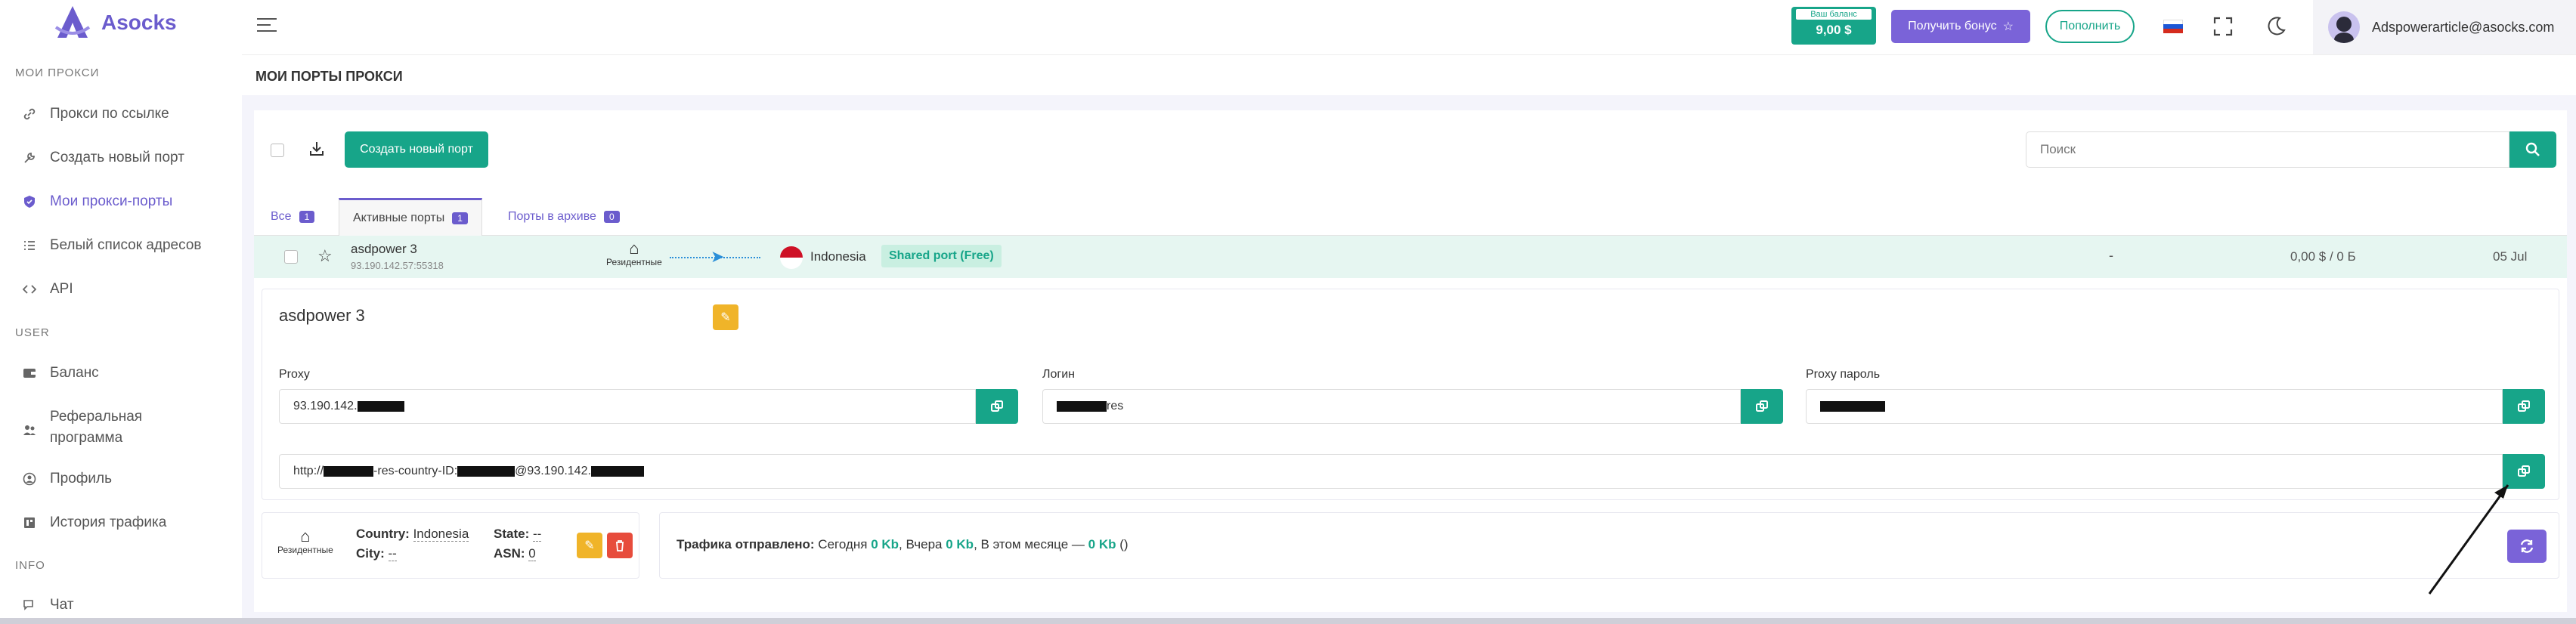 This screenshot has width=2576, height=624. I want to click on sidebar-item-proxy-by-link: Прокси по ссылке, so click(127, 114).